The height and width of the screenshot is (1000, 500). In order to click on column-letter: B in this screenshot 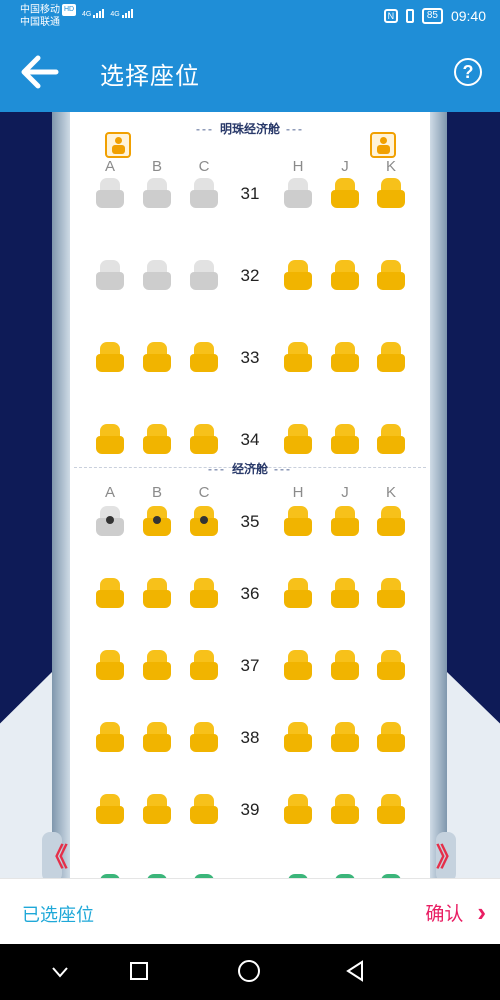, I will do `click(156, 492)`.